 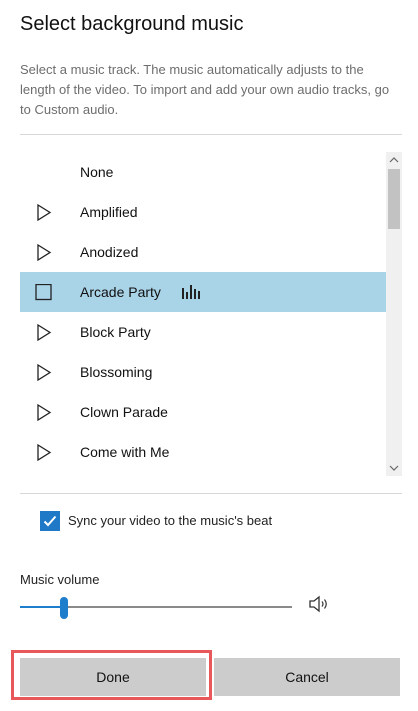 I want to click on track-row: Blossoming, so click(x=203, y=372).